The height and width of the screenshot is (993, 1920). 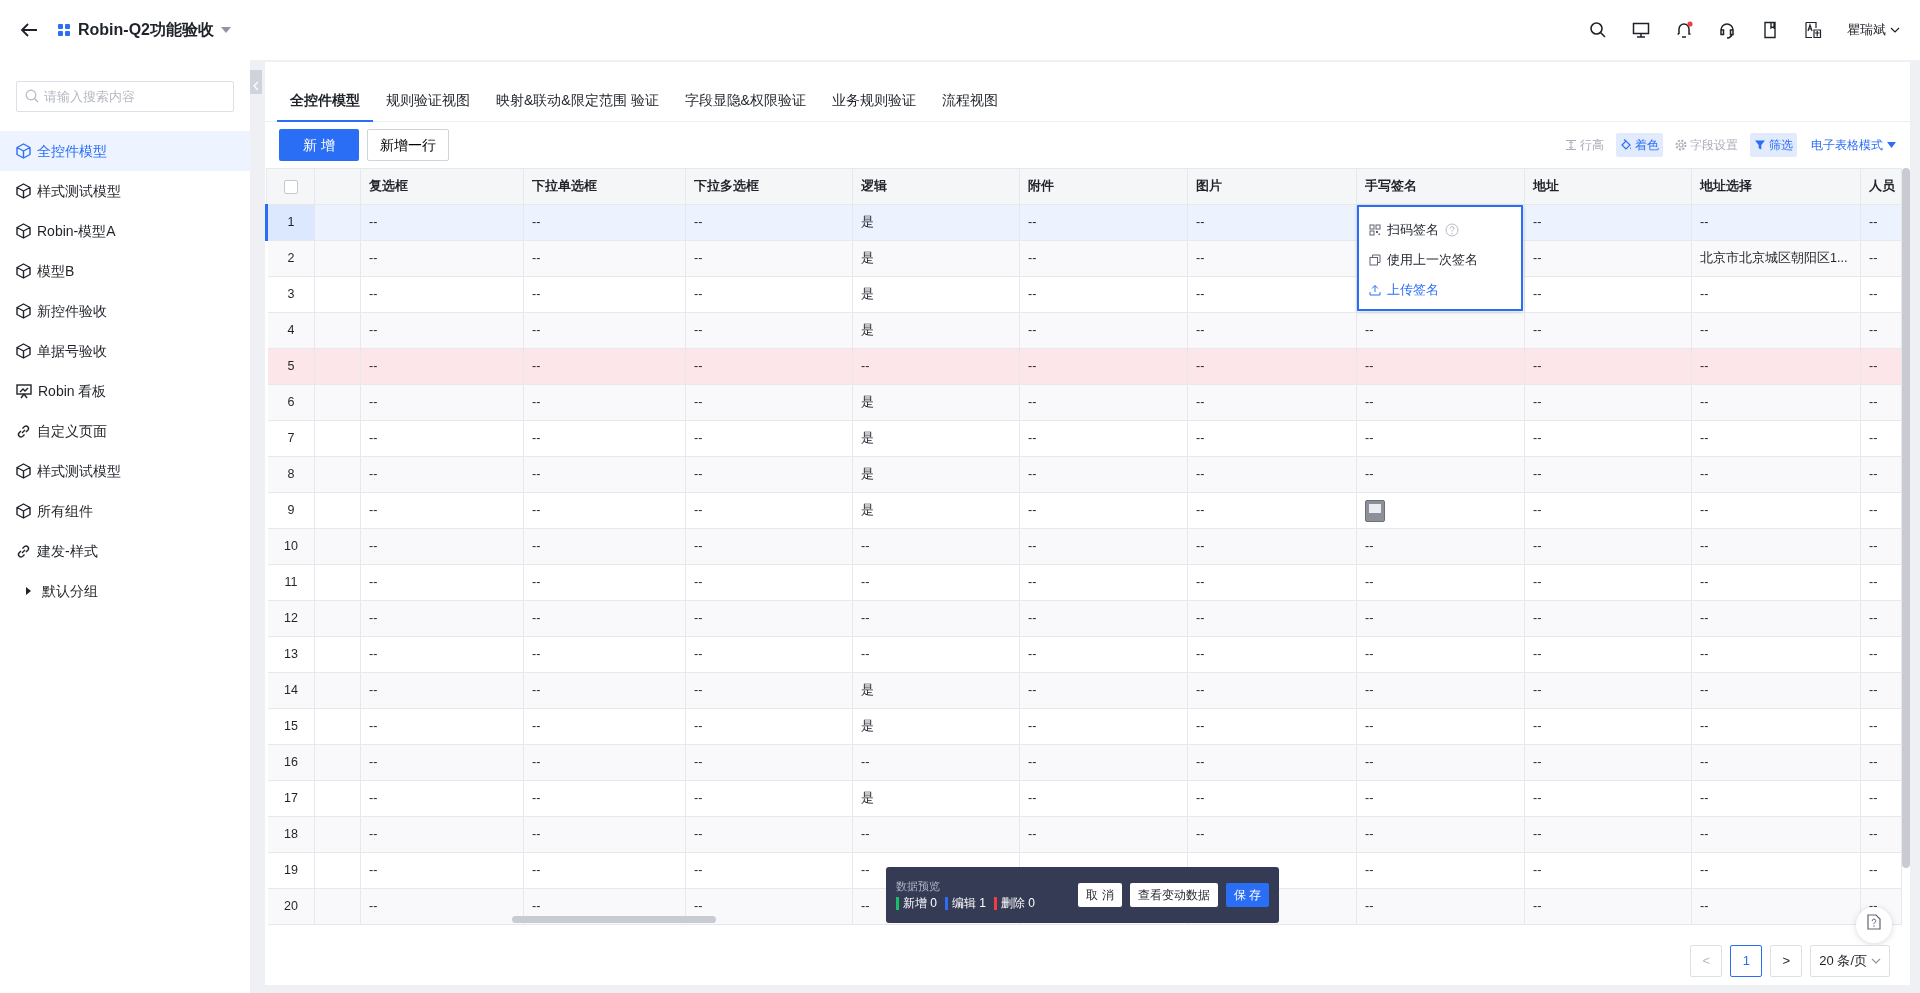 I want to click on bell-icon, so click(x=1684, y=30).